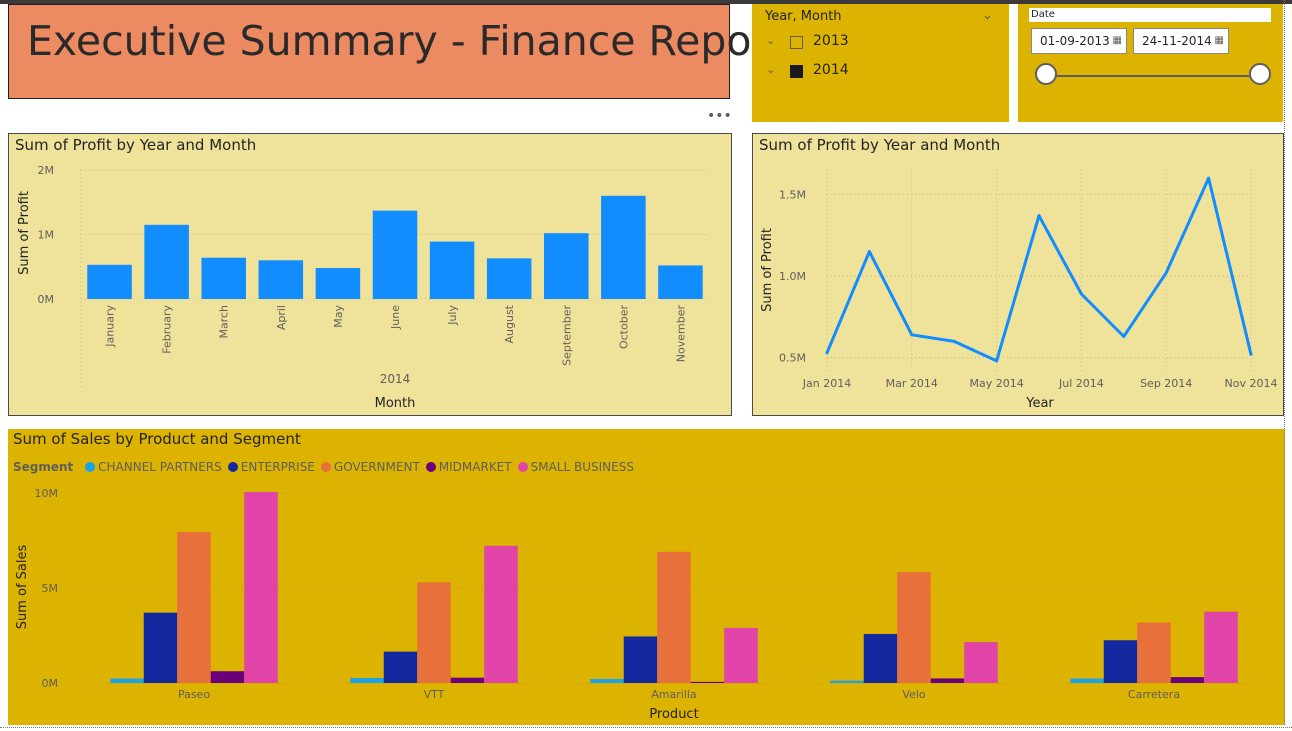 This screenshot has height=731, width=1292. Describe the element at coordinates (1039, 216) in the screenshot. I see `data-point-jun-2014` at that location.